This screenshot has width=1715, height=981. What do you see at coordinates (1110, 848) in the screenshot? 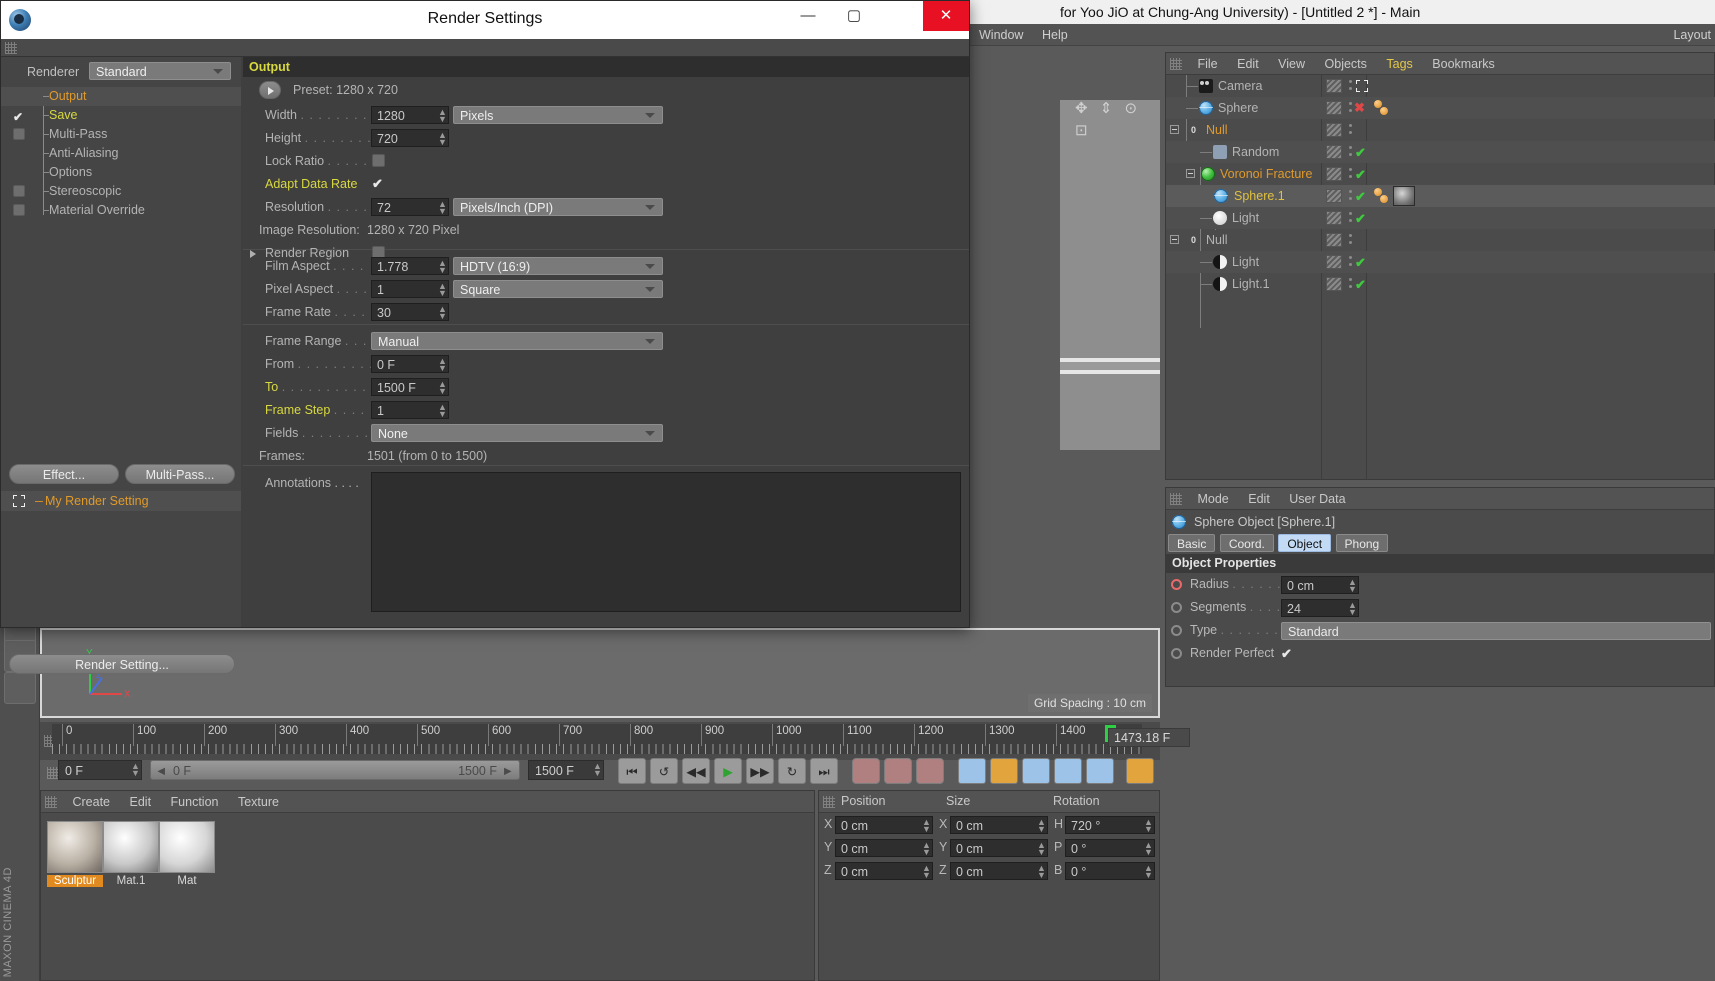
I see `rotation-p-input: 0 ° ▲ ▼` at bounding box center [1110, 848].